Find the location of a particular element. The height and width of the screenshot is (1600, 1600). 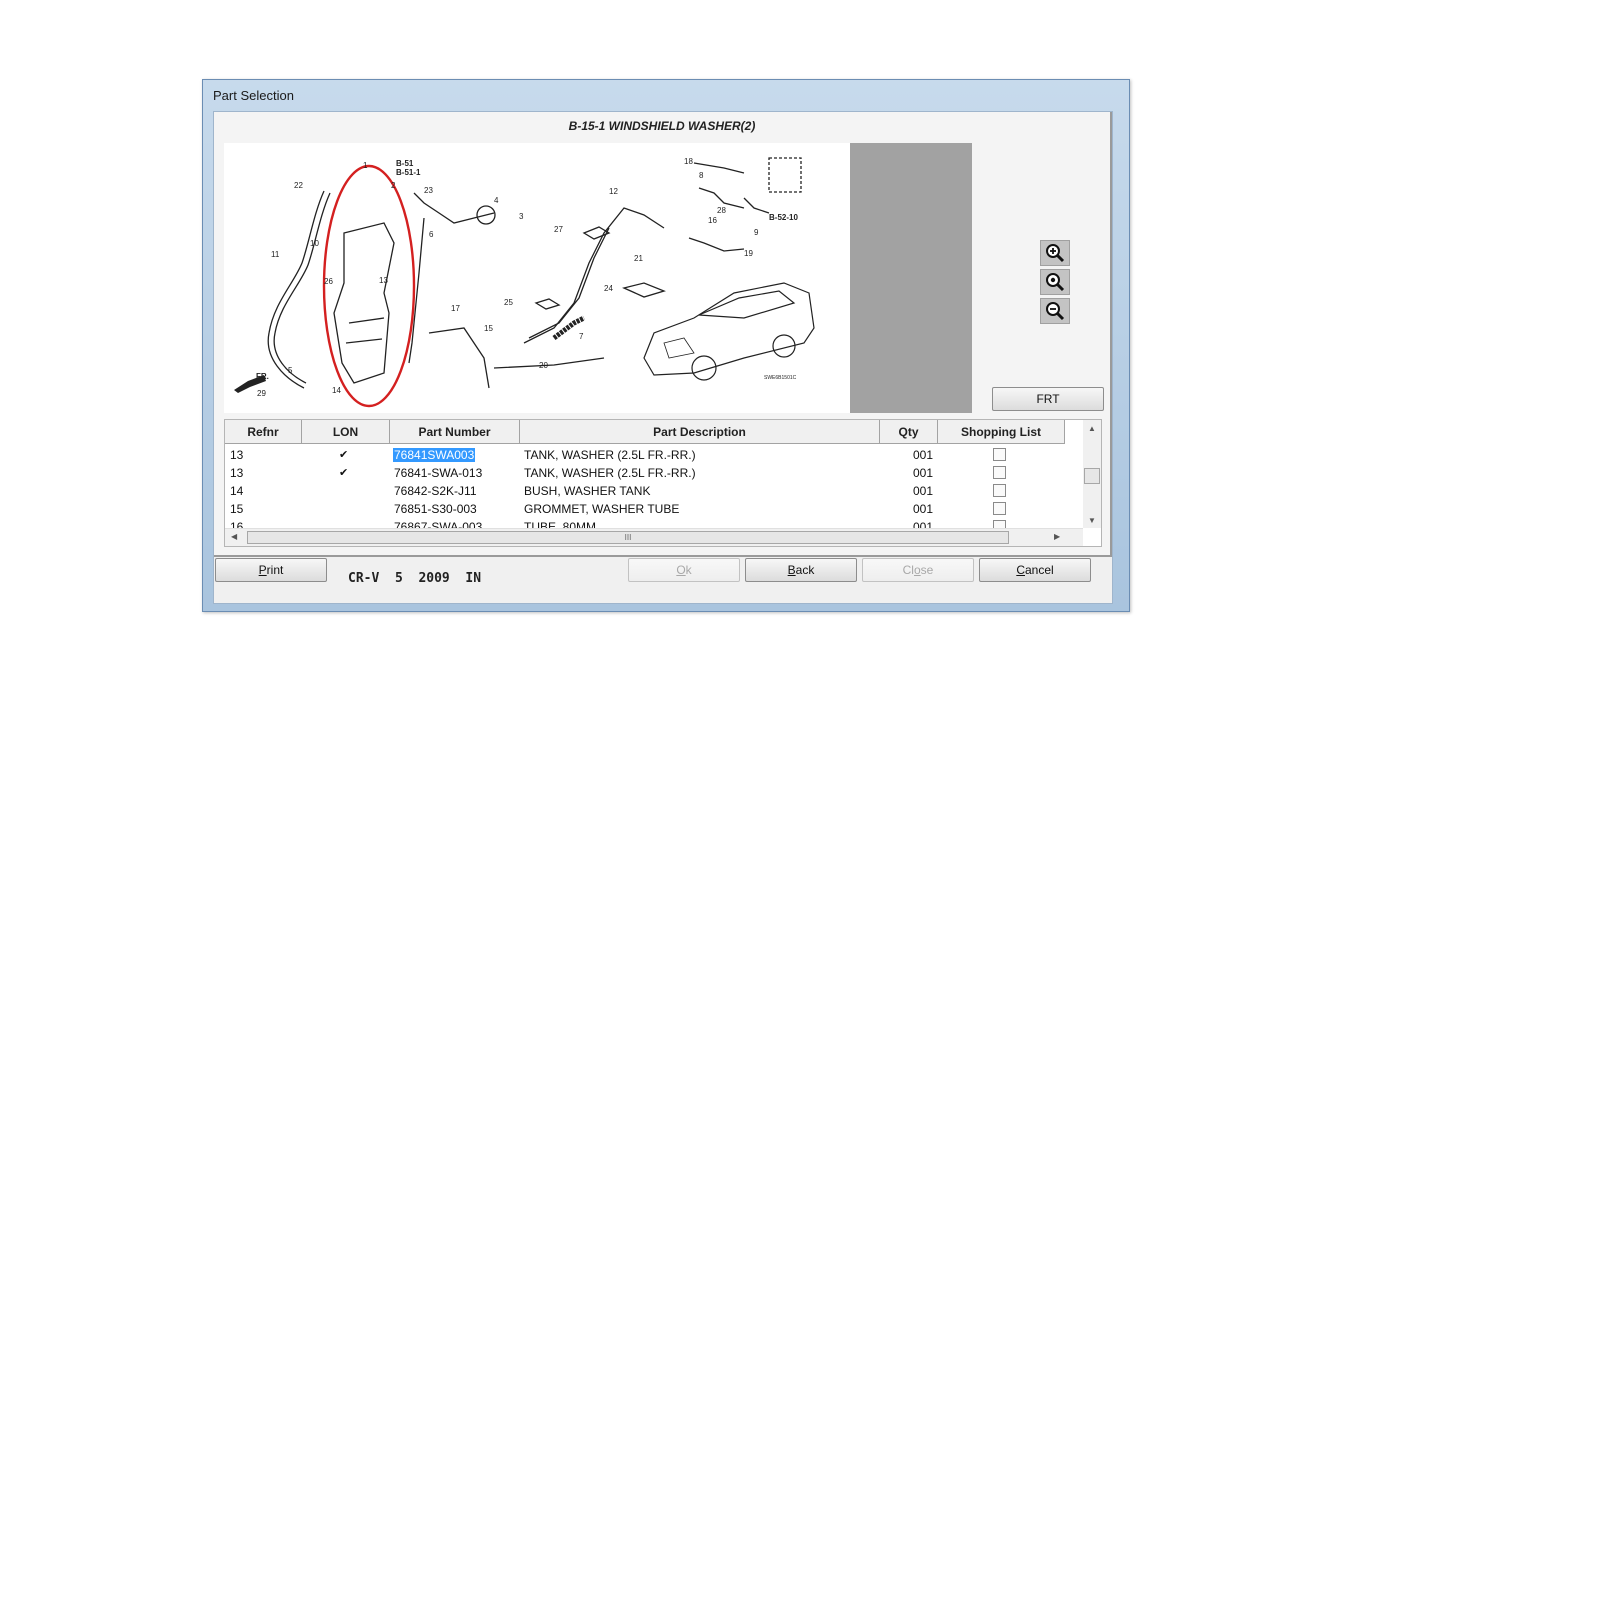

part-number-cell-selected: 76841SWA003 is located at coordinates (434, 455).